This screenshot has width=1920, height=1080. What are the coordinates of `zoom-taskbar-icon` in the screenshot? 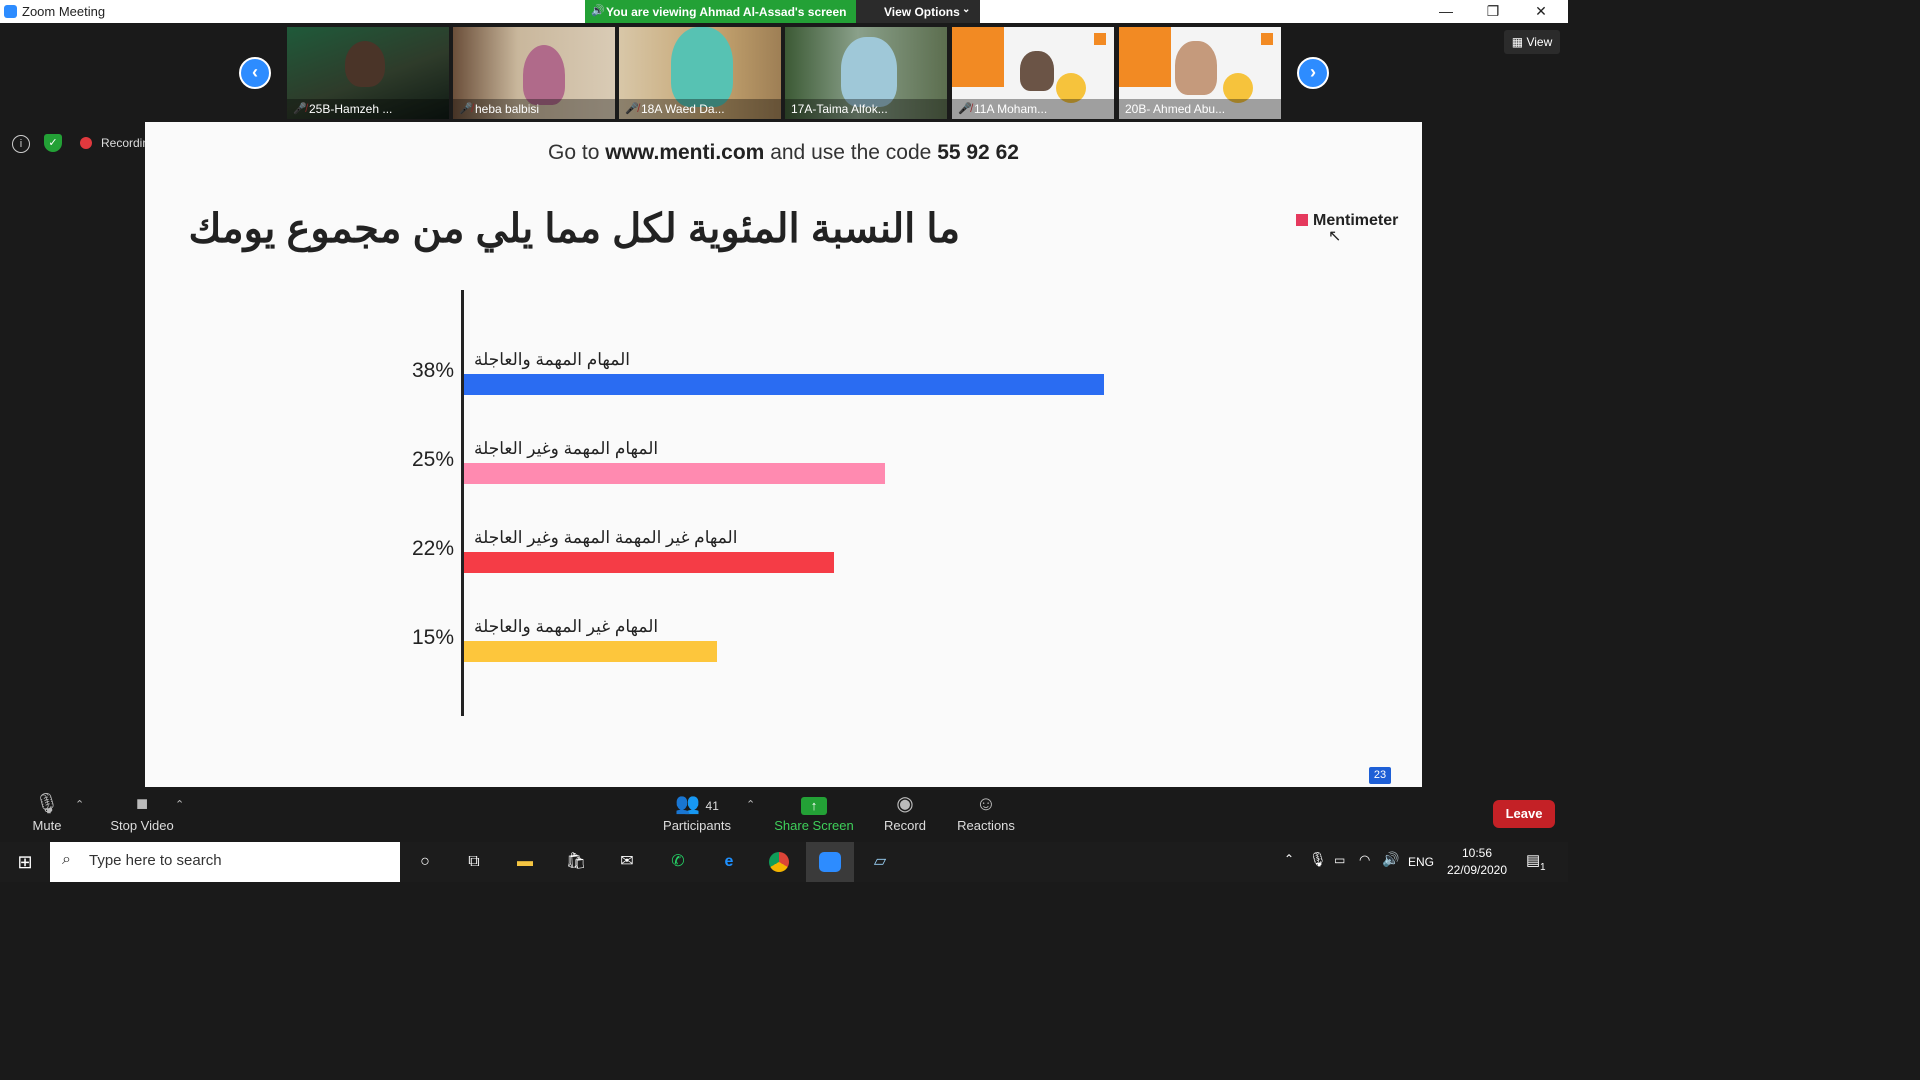 It's located at (830, 862).